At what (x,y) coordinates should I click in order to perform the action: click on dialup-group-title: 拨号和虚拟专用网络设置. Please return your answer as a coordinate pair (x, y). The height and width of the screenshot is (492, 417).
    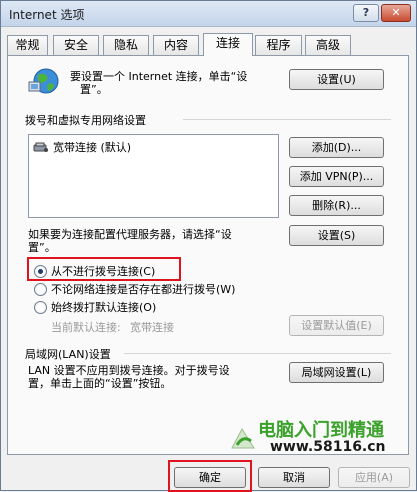
    Looking at the image, I should click on (85, 120).